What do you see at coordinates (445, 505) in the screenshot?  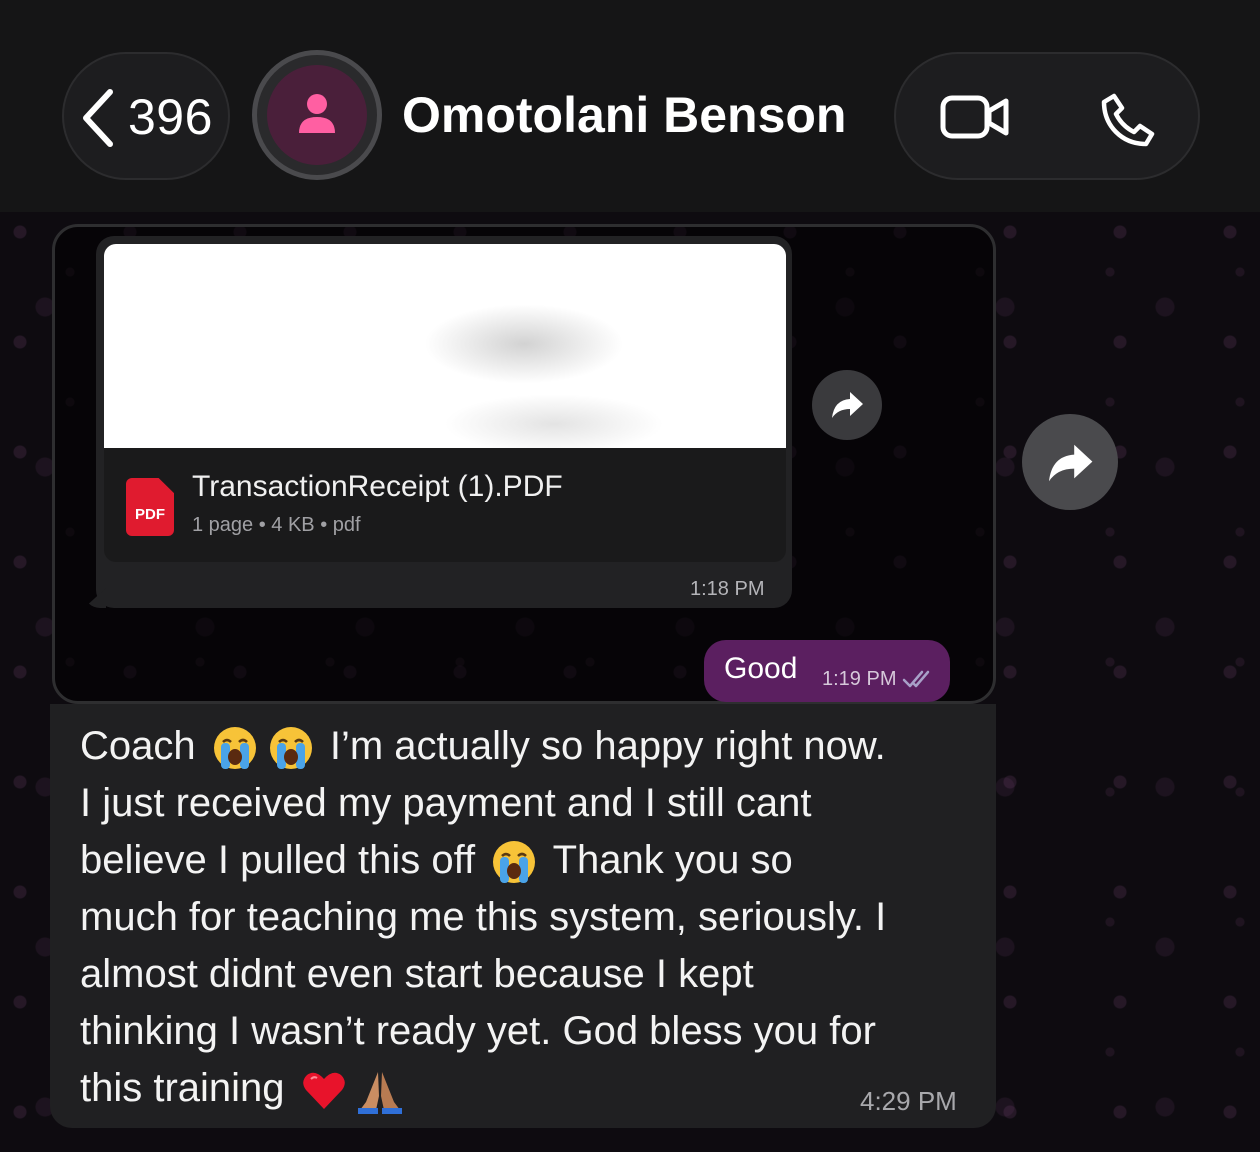 I see `pdf-info-bar` at bounding box center [445, 505].